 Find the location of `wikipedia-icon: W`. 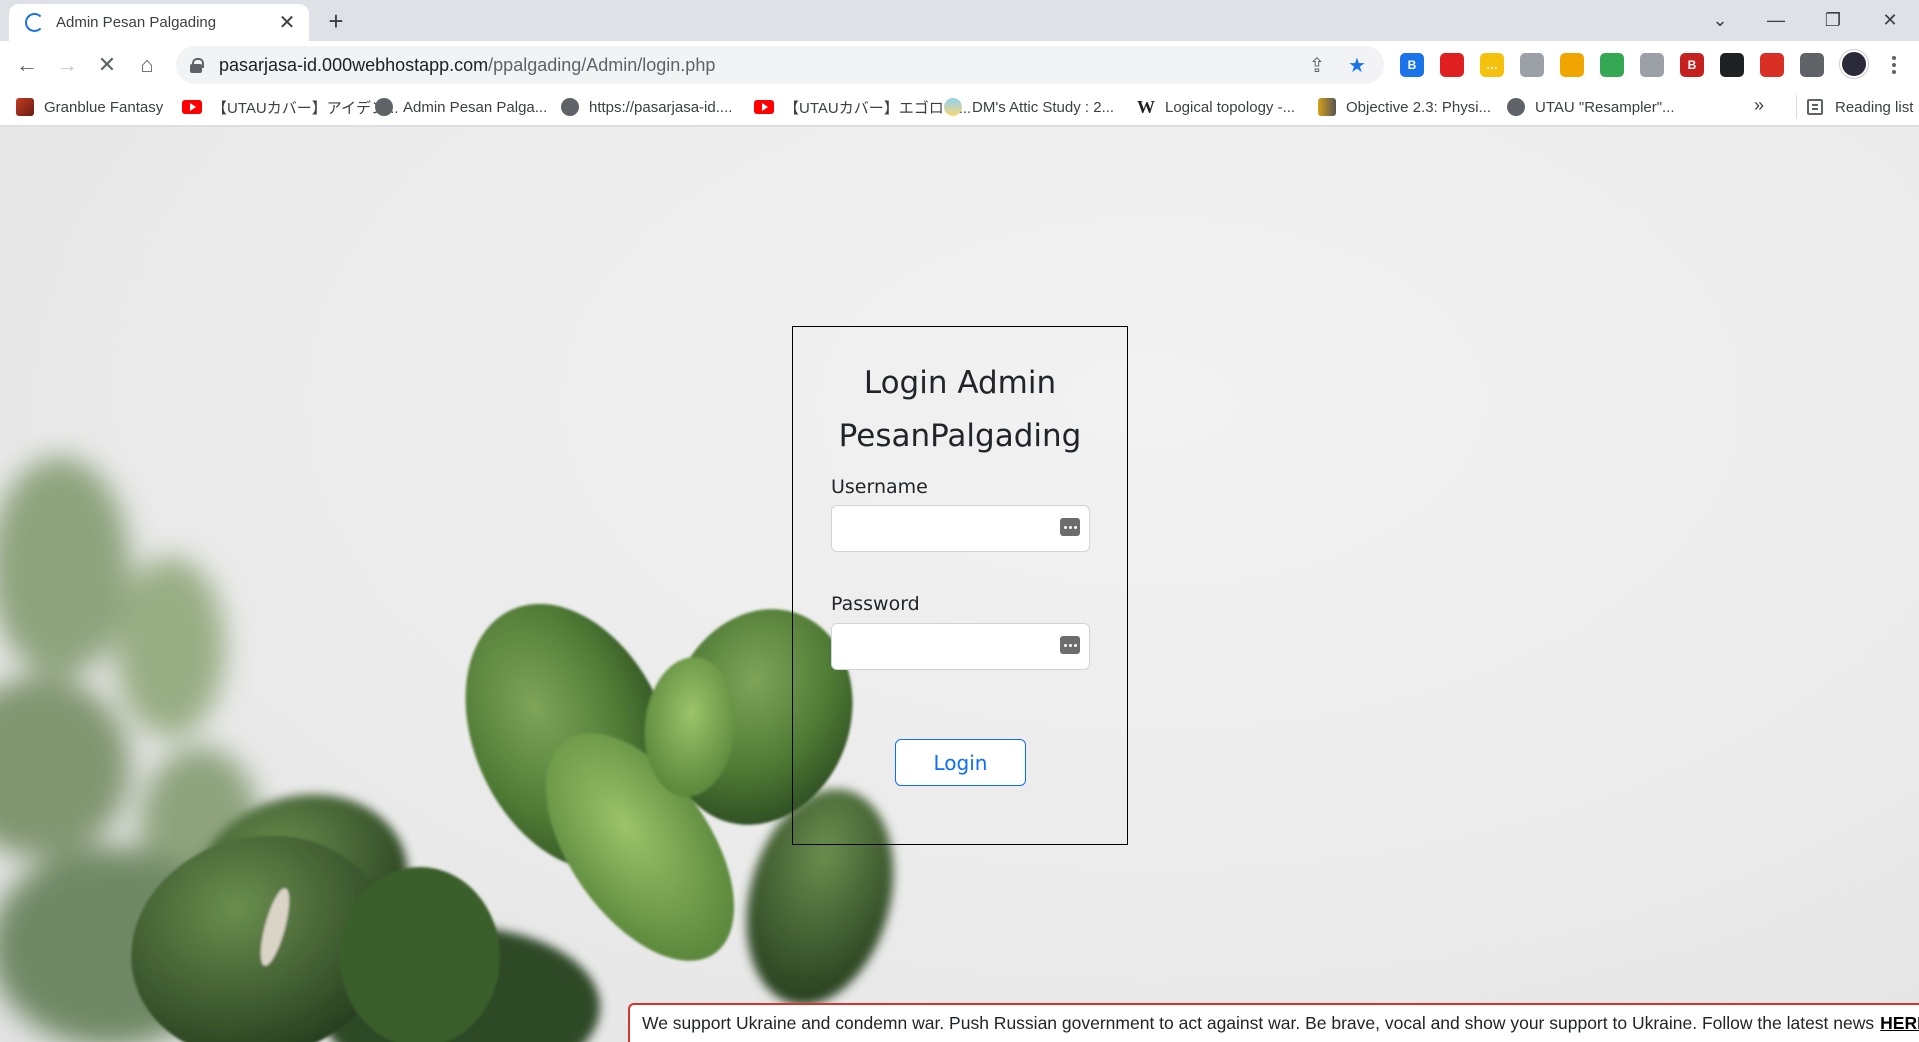

wikipedia-icon: W is located at coordinates (1146, 106).